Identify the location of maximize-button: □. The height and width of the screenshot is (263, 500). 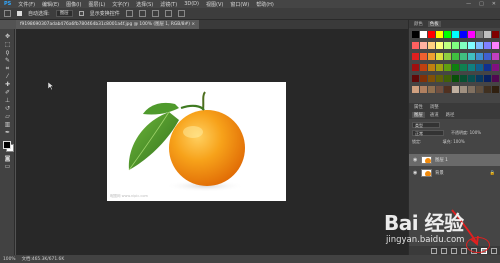
(481, 4).